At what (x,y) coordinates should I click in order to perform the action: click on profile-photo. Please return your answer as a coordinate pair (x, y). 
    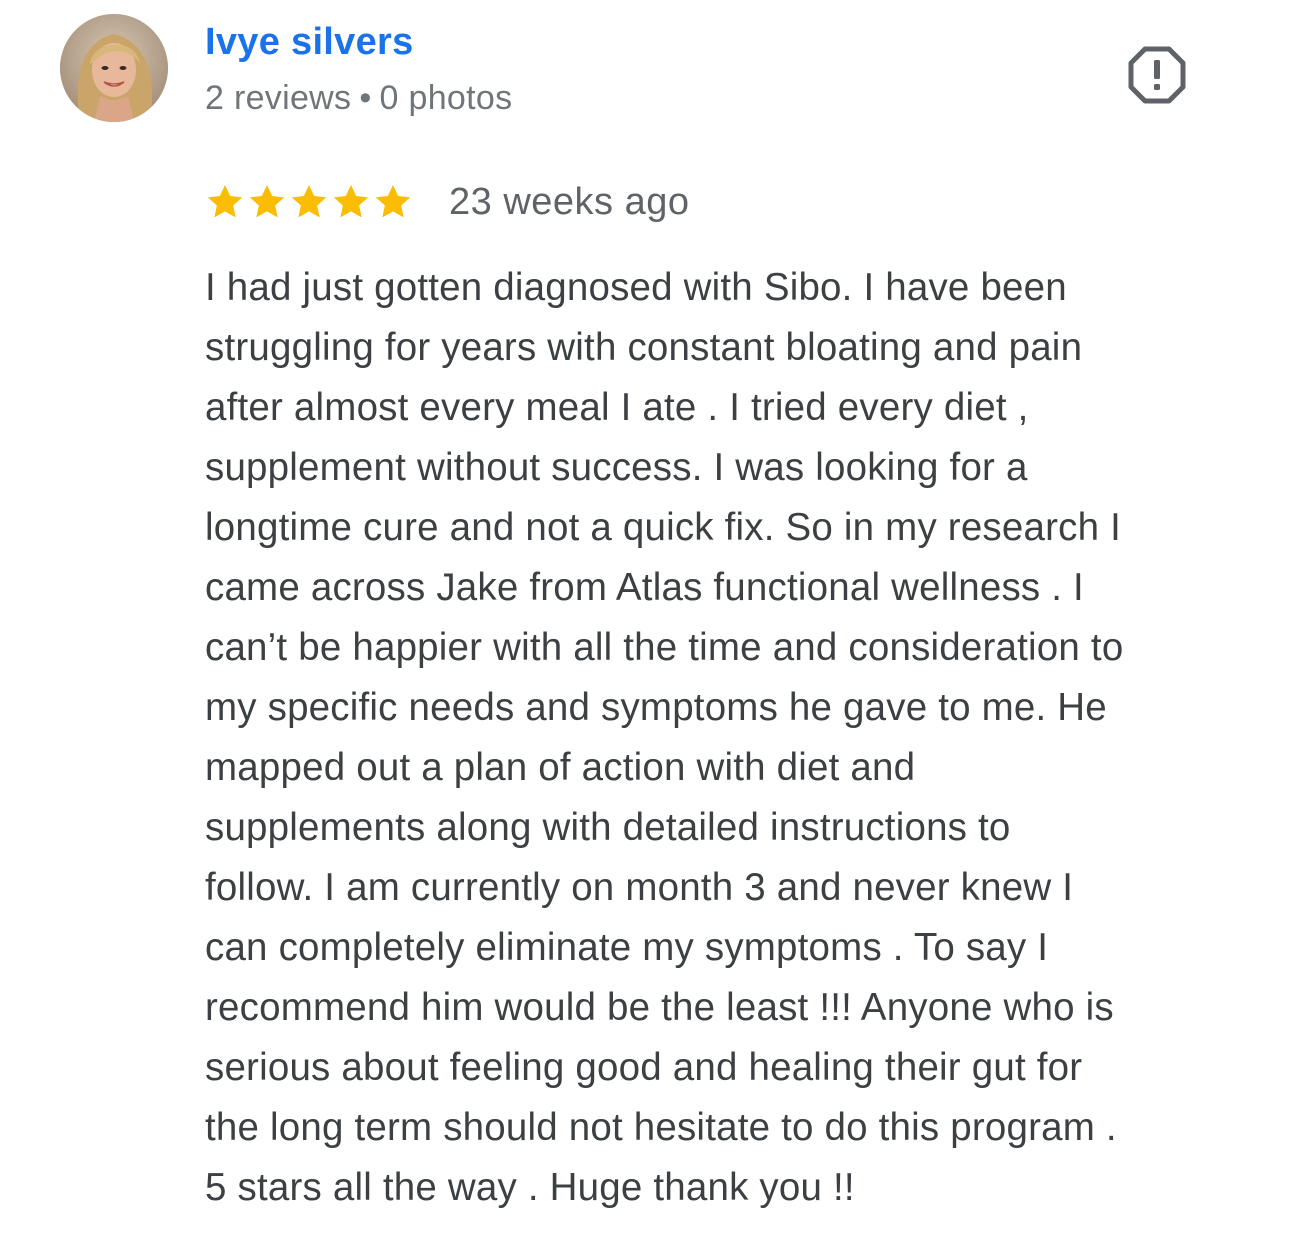
    Looking at the image, I should click on (114, 68).